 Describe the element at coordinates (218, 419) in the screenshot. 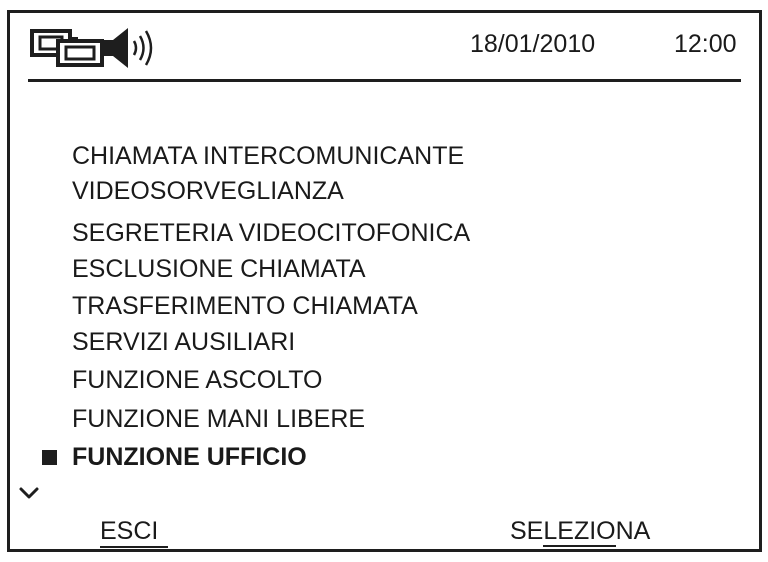

I see `menu-item-funzione-mani-libere: FUNZIONE MANI LIBERE` at that location.